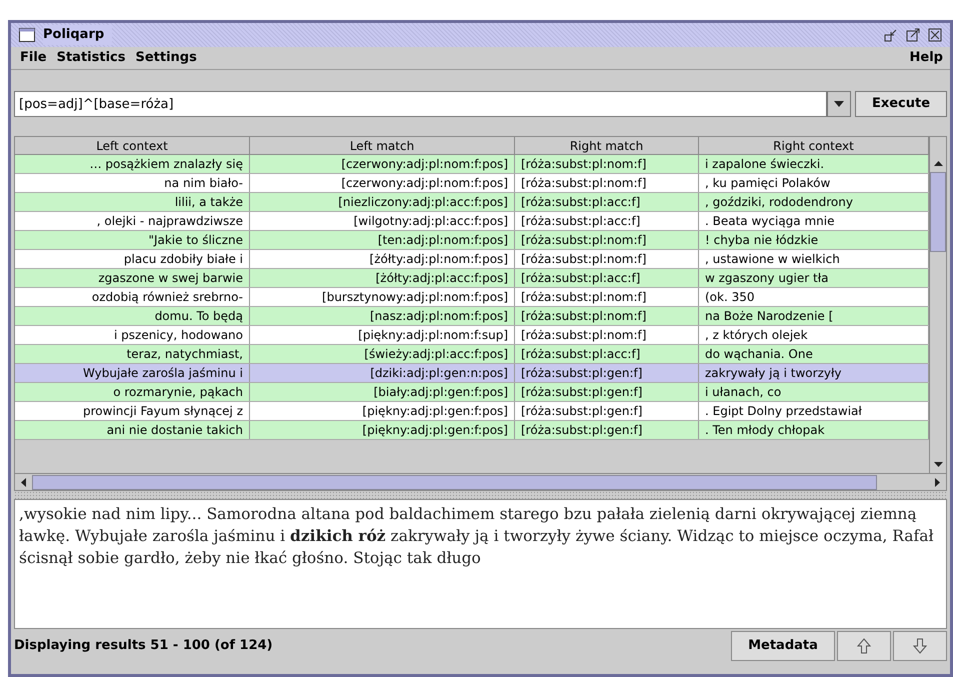  I want to click on horizontal-scrollbar, so click(480, 481).